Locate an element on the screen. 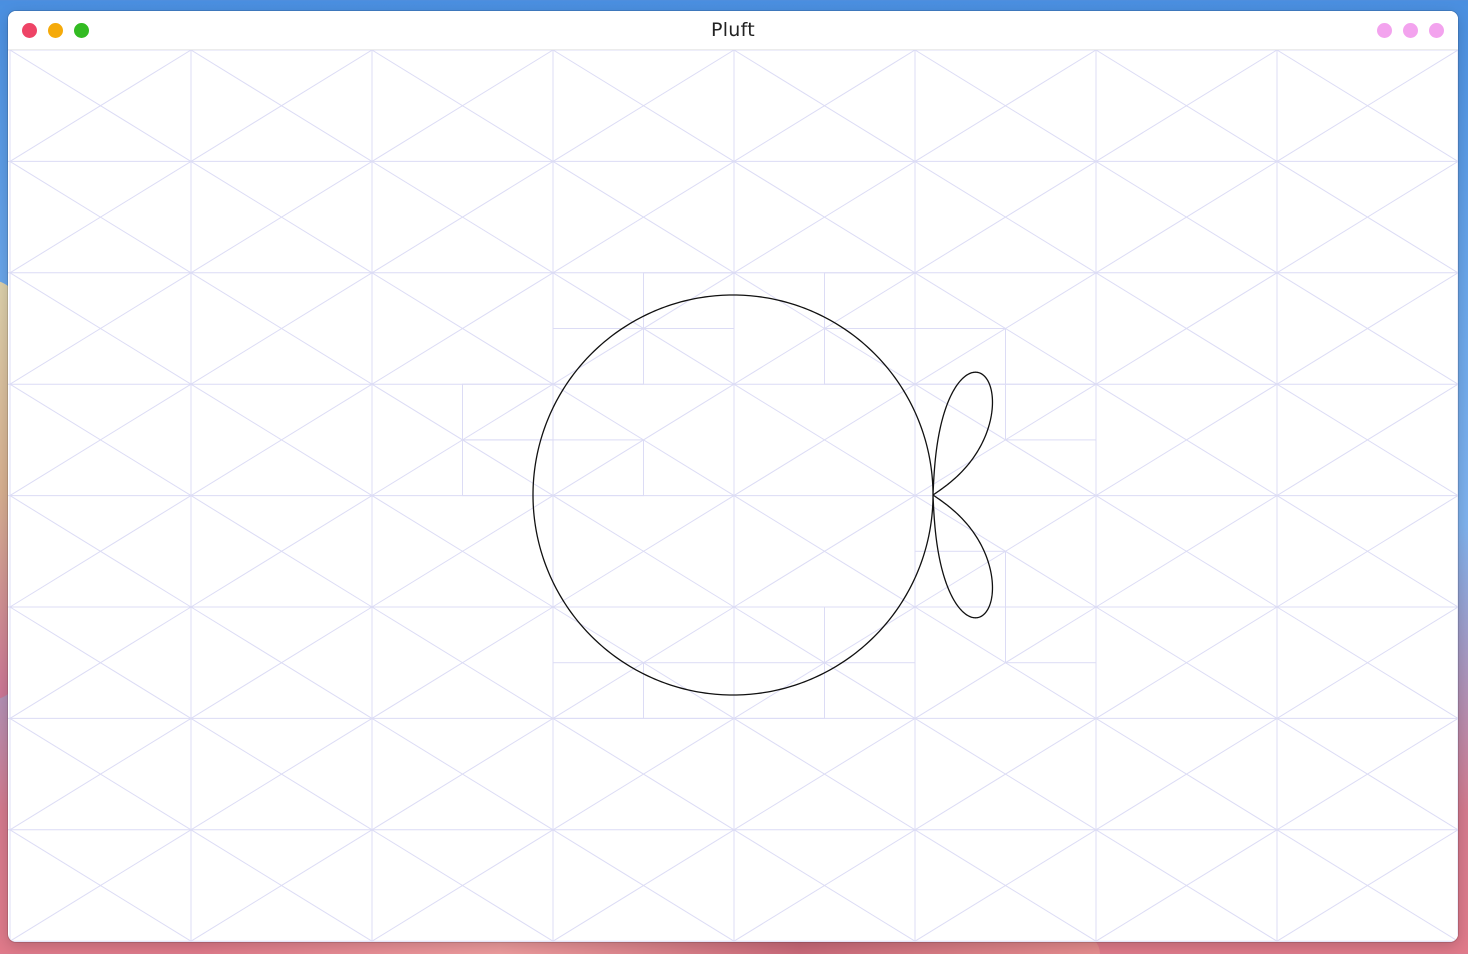 The image size is (1468, 954). window-title: Pluft is located at coordinates (733, 30).